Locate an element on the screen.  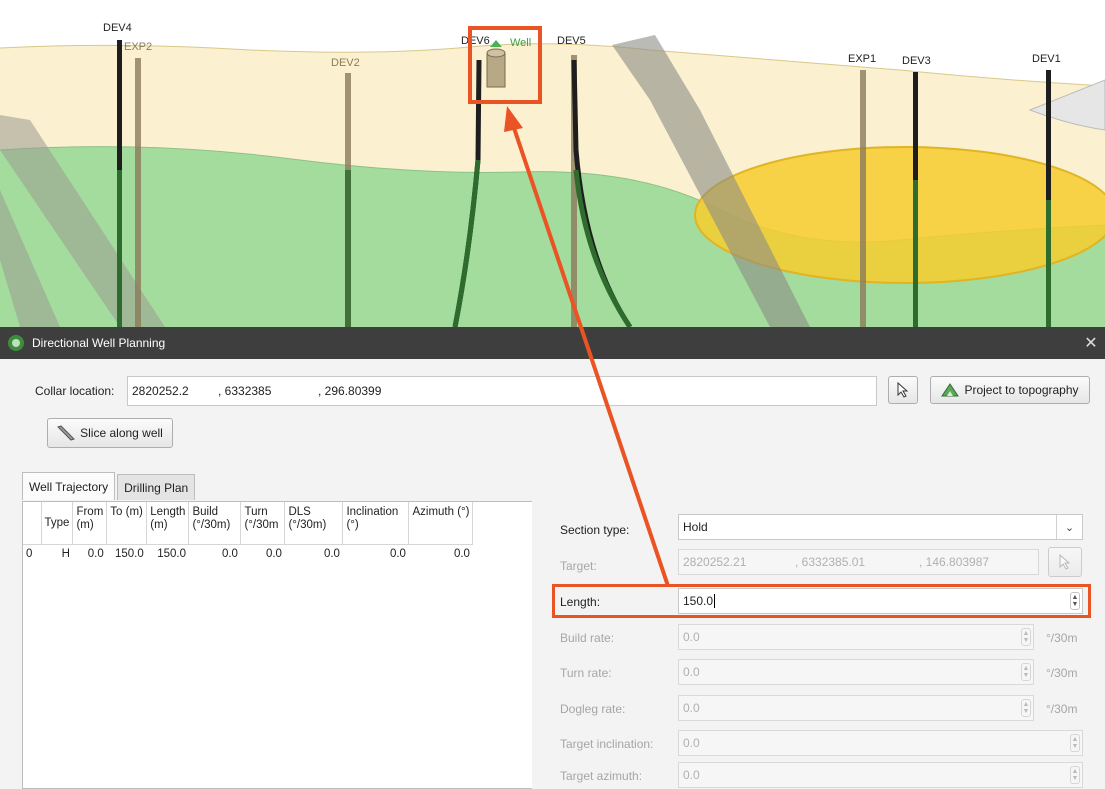
collar-location-label: Collar location: is located at coordinates (75, 391).